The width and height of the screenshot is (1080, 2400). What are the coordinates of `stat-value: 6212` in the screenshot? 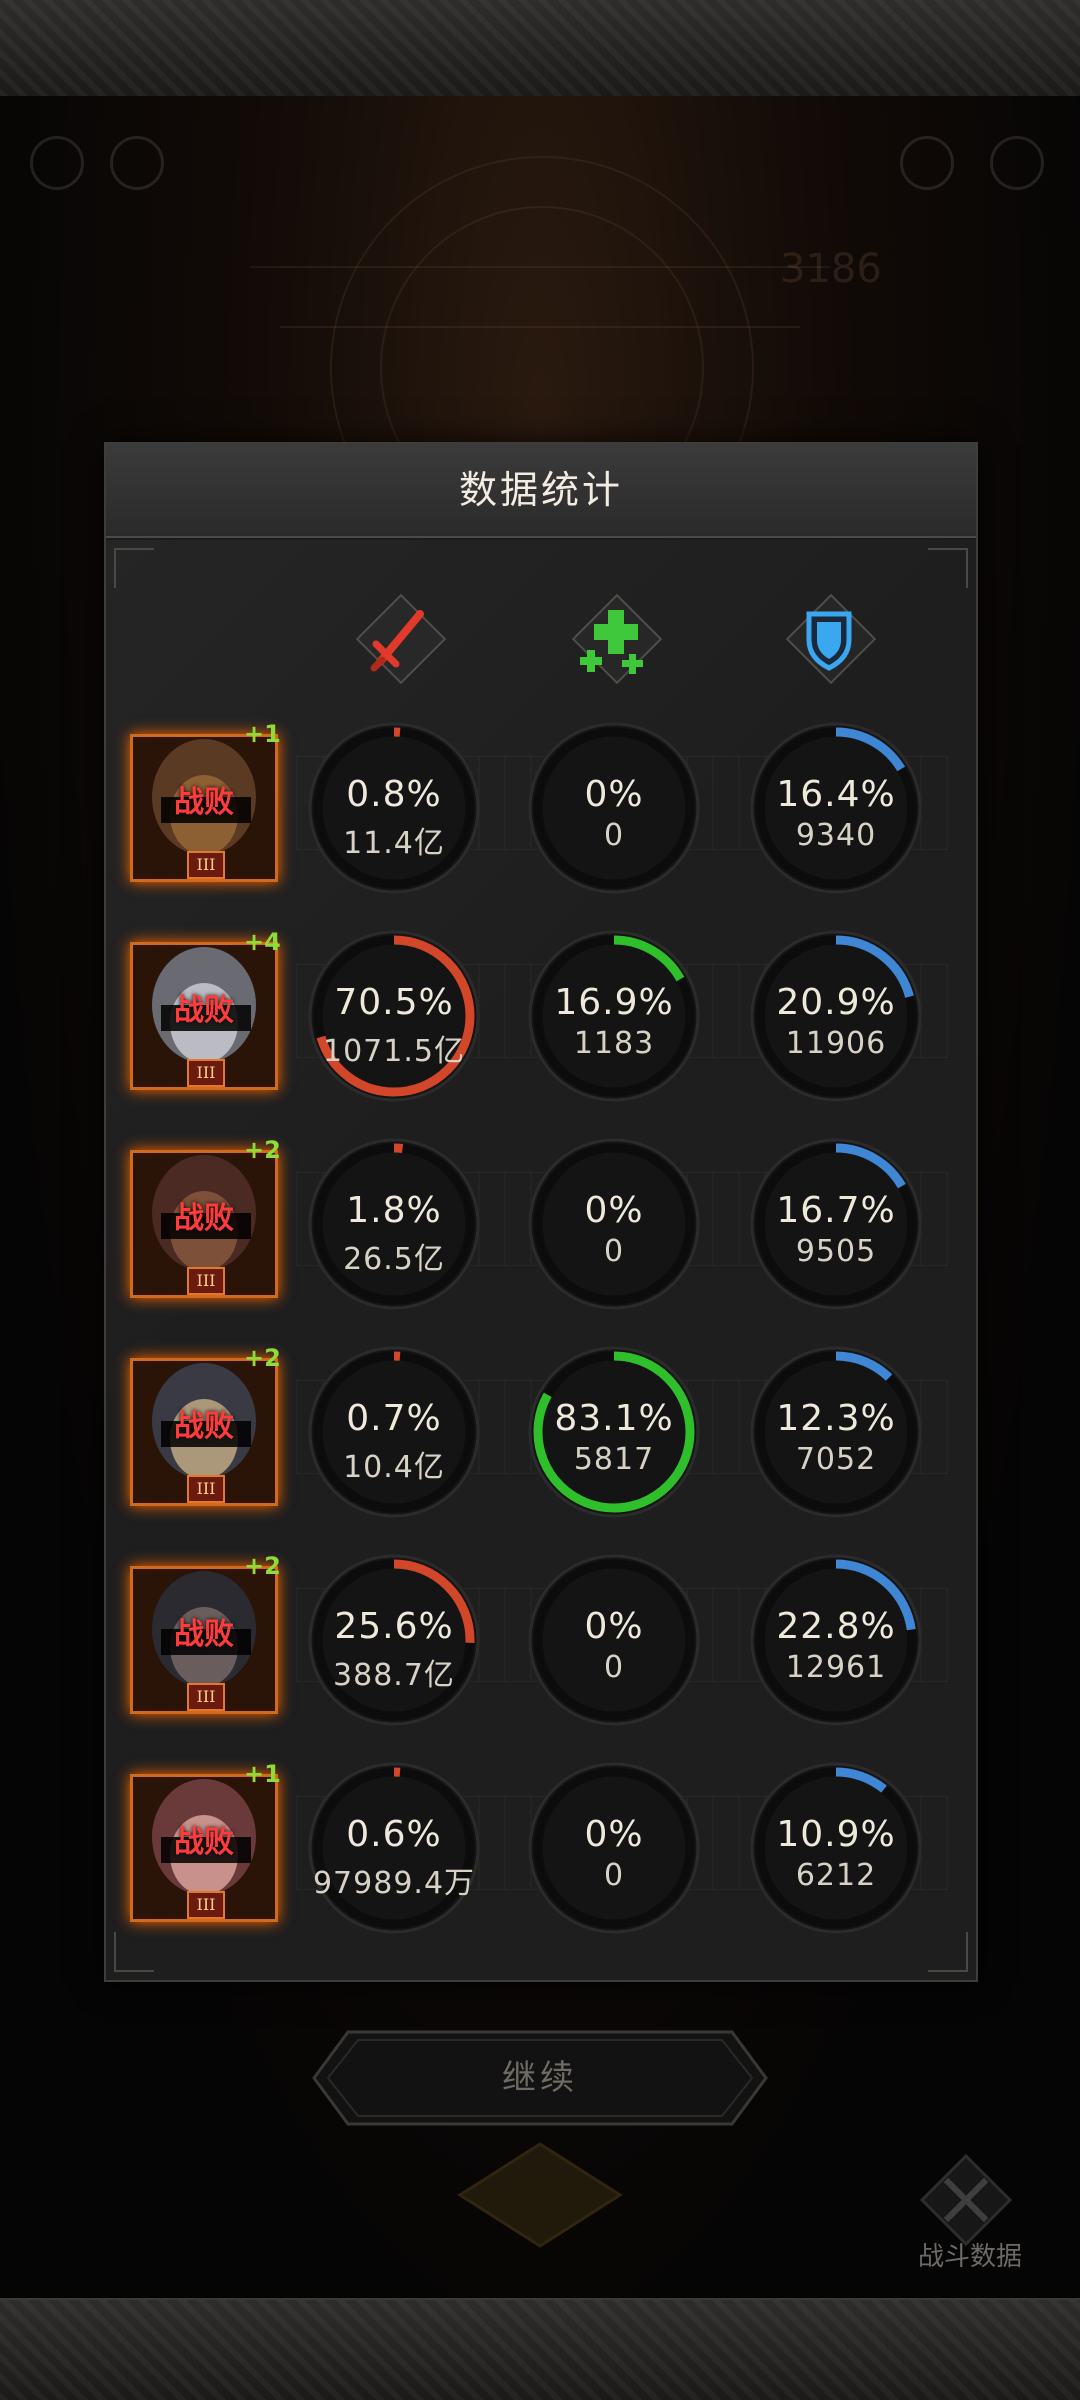 It's located at (836, 1875).